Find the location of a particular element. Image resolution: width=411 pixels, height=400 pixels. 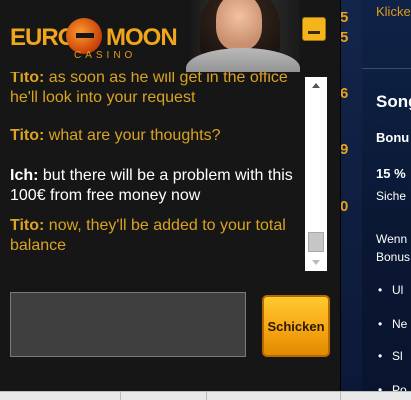

background-number: 0 is located at coordinates (344, 206).